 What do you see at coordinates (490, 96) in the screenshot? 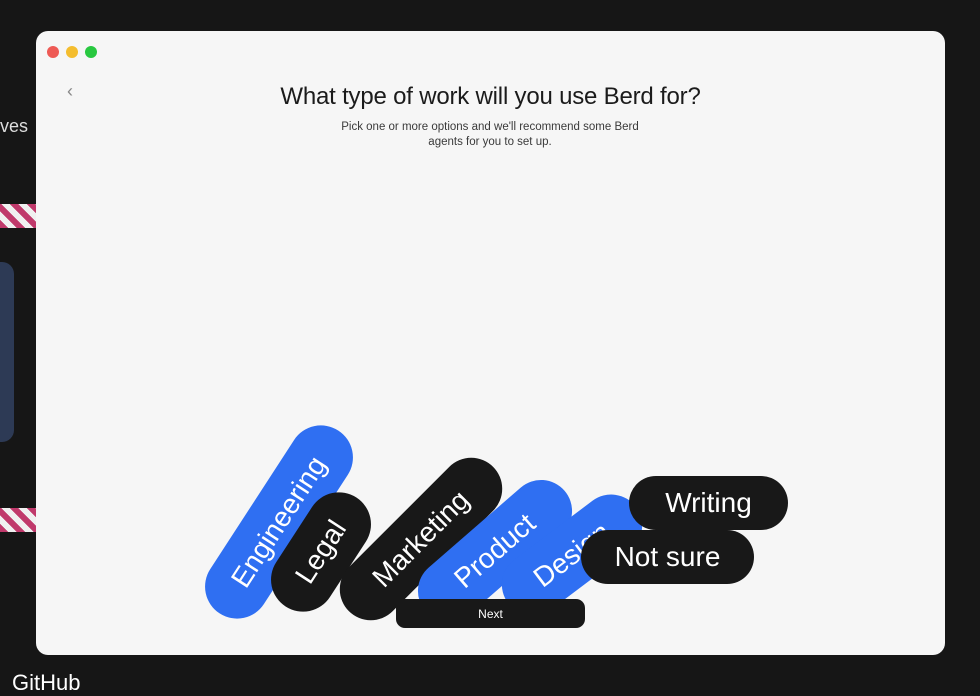
I see `page-title: What type of work will you use Berd for?` at bounding box center [490, 96].